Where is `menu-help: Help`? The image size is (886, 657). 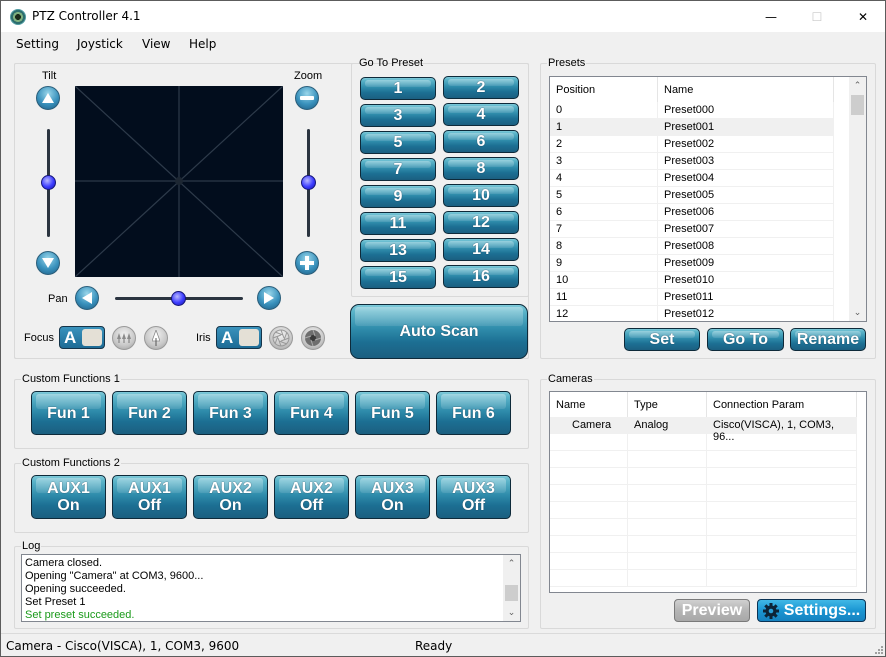
menu-help: Help is located at coordinates (202, 44).